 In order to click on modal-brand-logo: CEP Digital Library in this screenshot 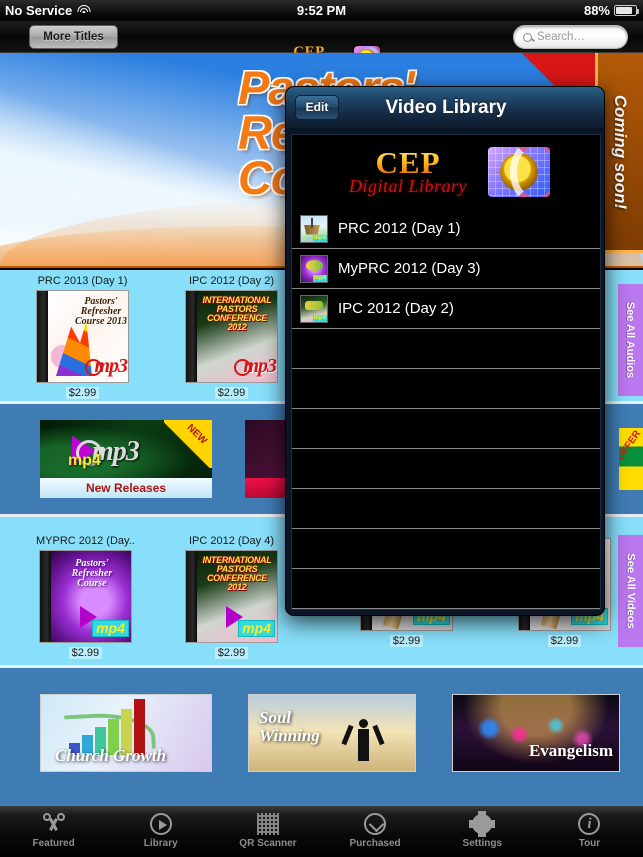, I will do `click(446, 172)`.